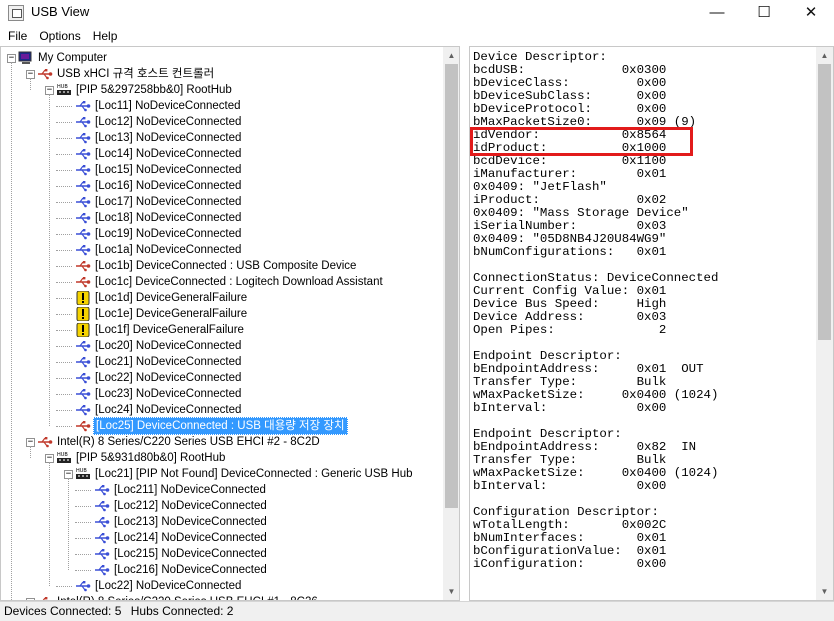  Describe the element at coordinates (824, 202) in the screenshot. I see `descriptor-scroll-thumb` at that location.